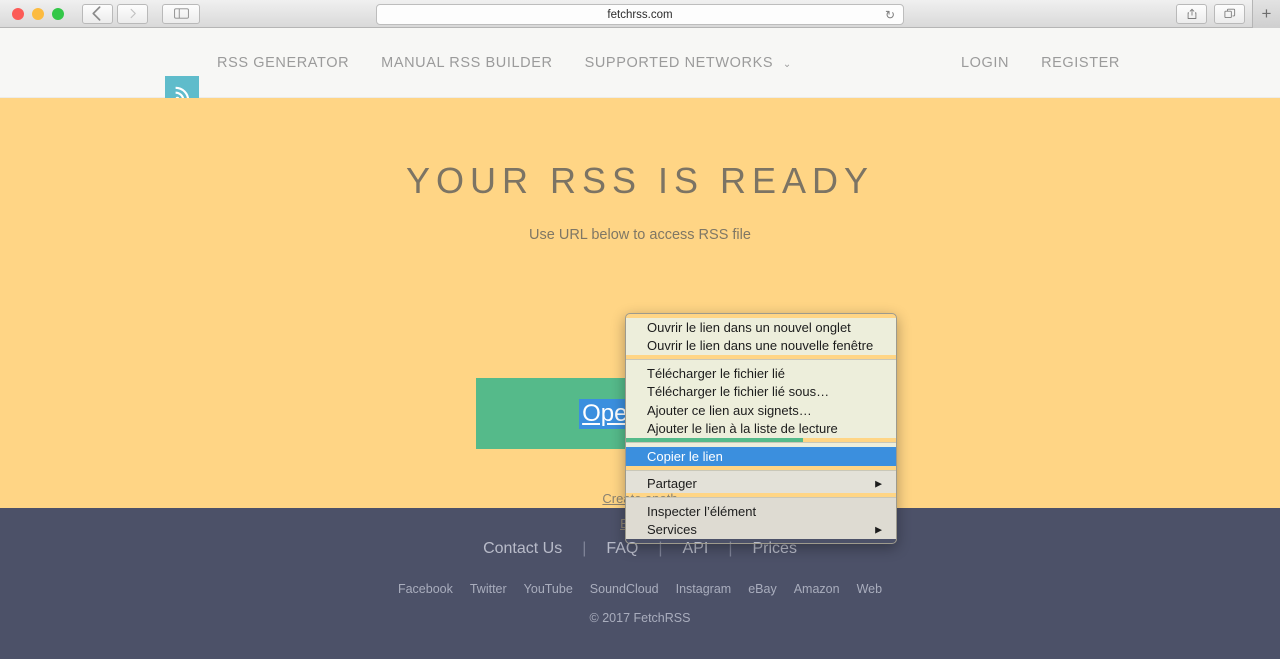  Describe the element at coordinates (762, 589) in the screenshot. I see `footer-network-ebay: eBay` at that location.